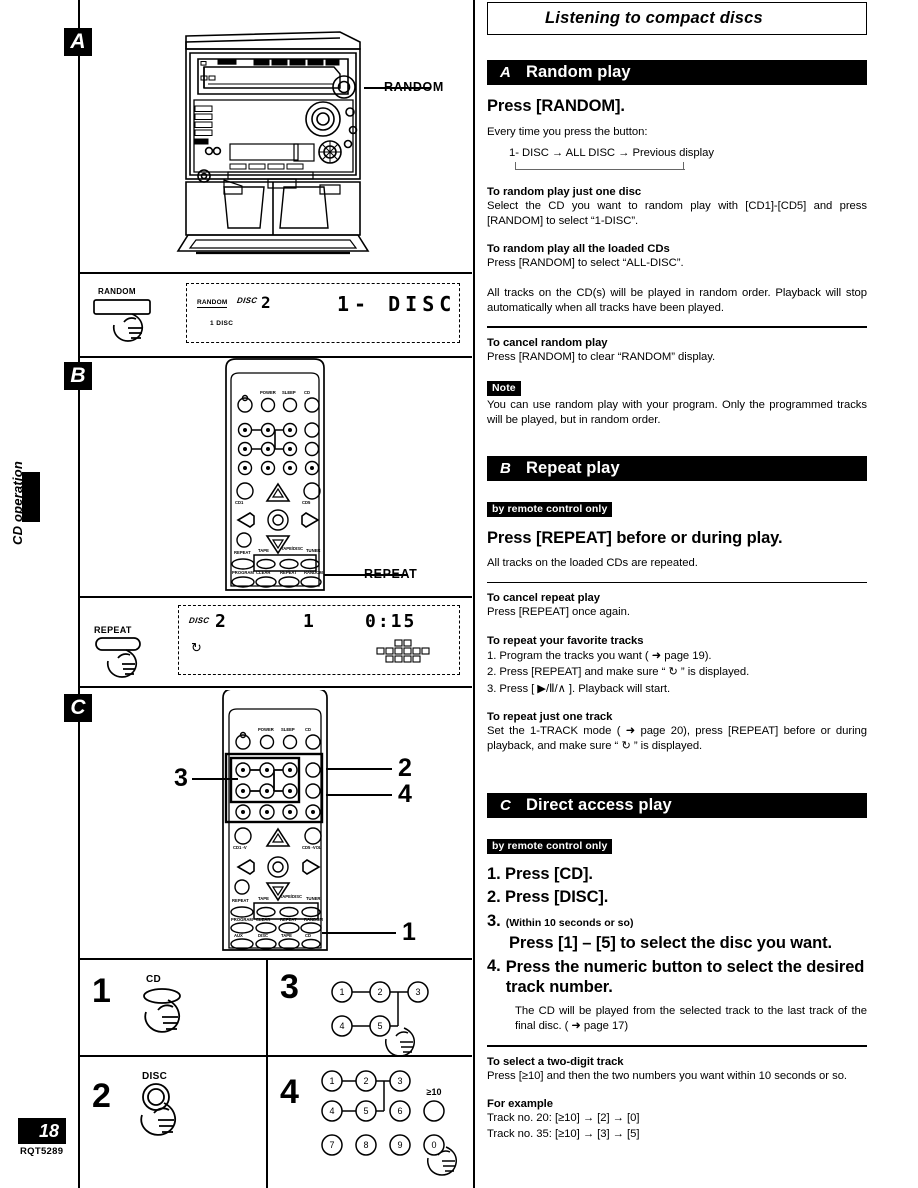 This screenshot has height=1188, width=918. I want to click on step-grid-mid-rail, so click(267, 1074).